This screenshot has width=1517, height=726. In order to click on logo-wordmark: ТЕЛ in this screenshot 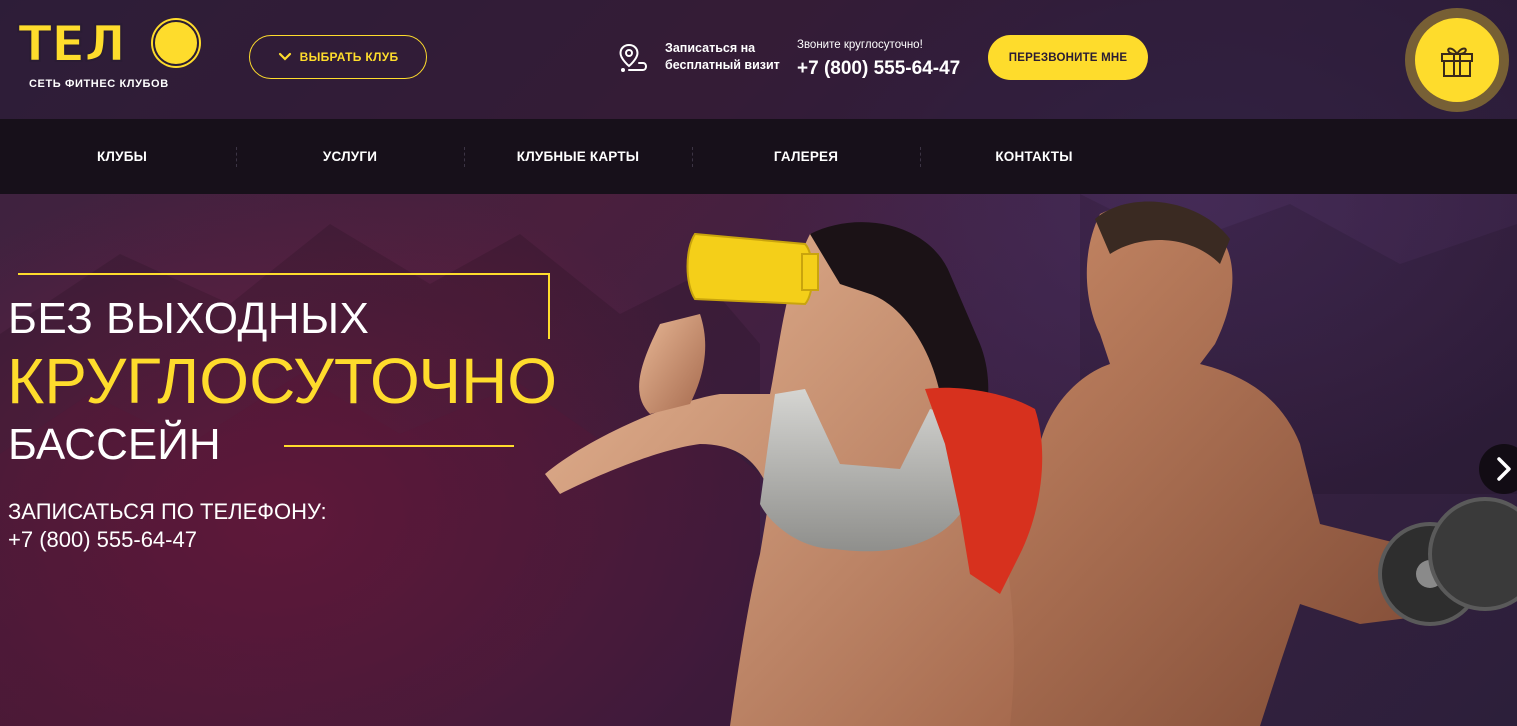, I will do `click(77, 44)`.